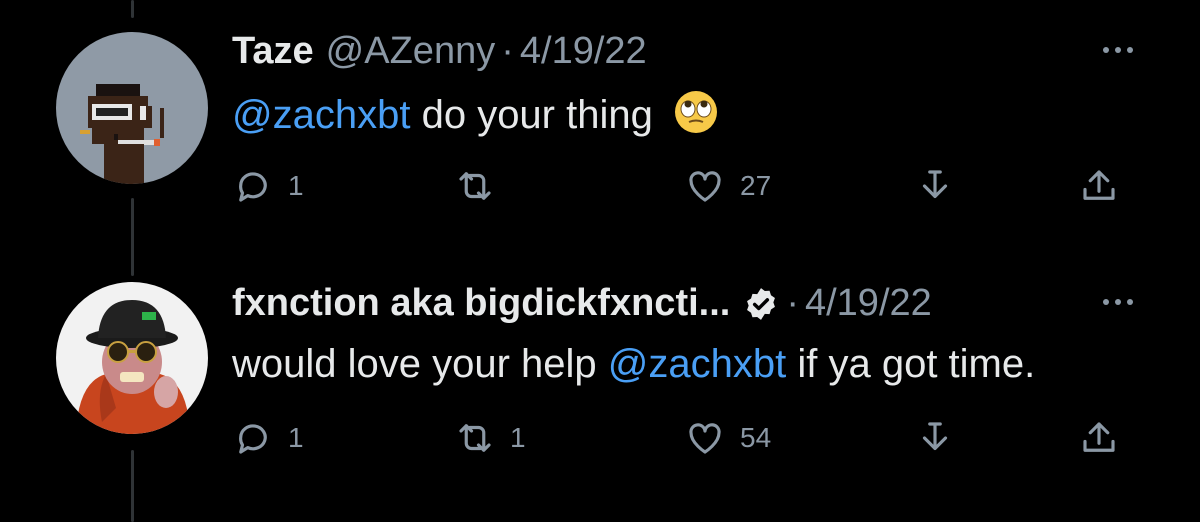  What do you see at coordinates (911, 364) in the screenshot?
I see `tweet-text-tail: if ya got time.` at bounding box center [911, 364].